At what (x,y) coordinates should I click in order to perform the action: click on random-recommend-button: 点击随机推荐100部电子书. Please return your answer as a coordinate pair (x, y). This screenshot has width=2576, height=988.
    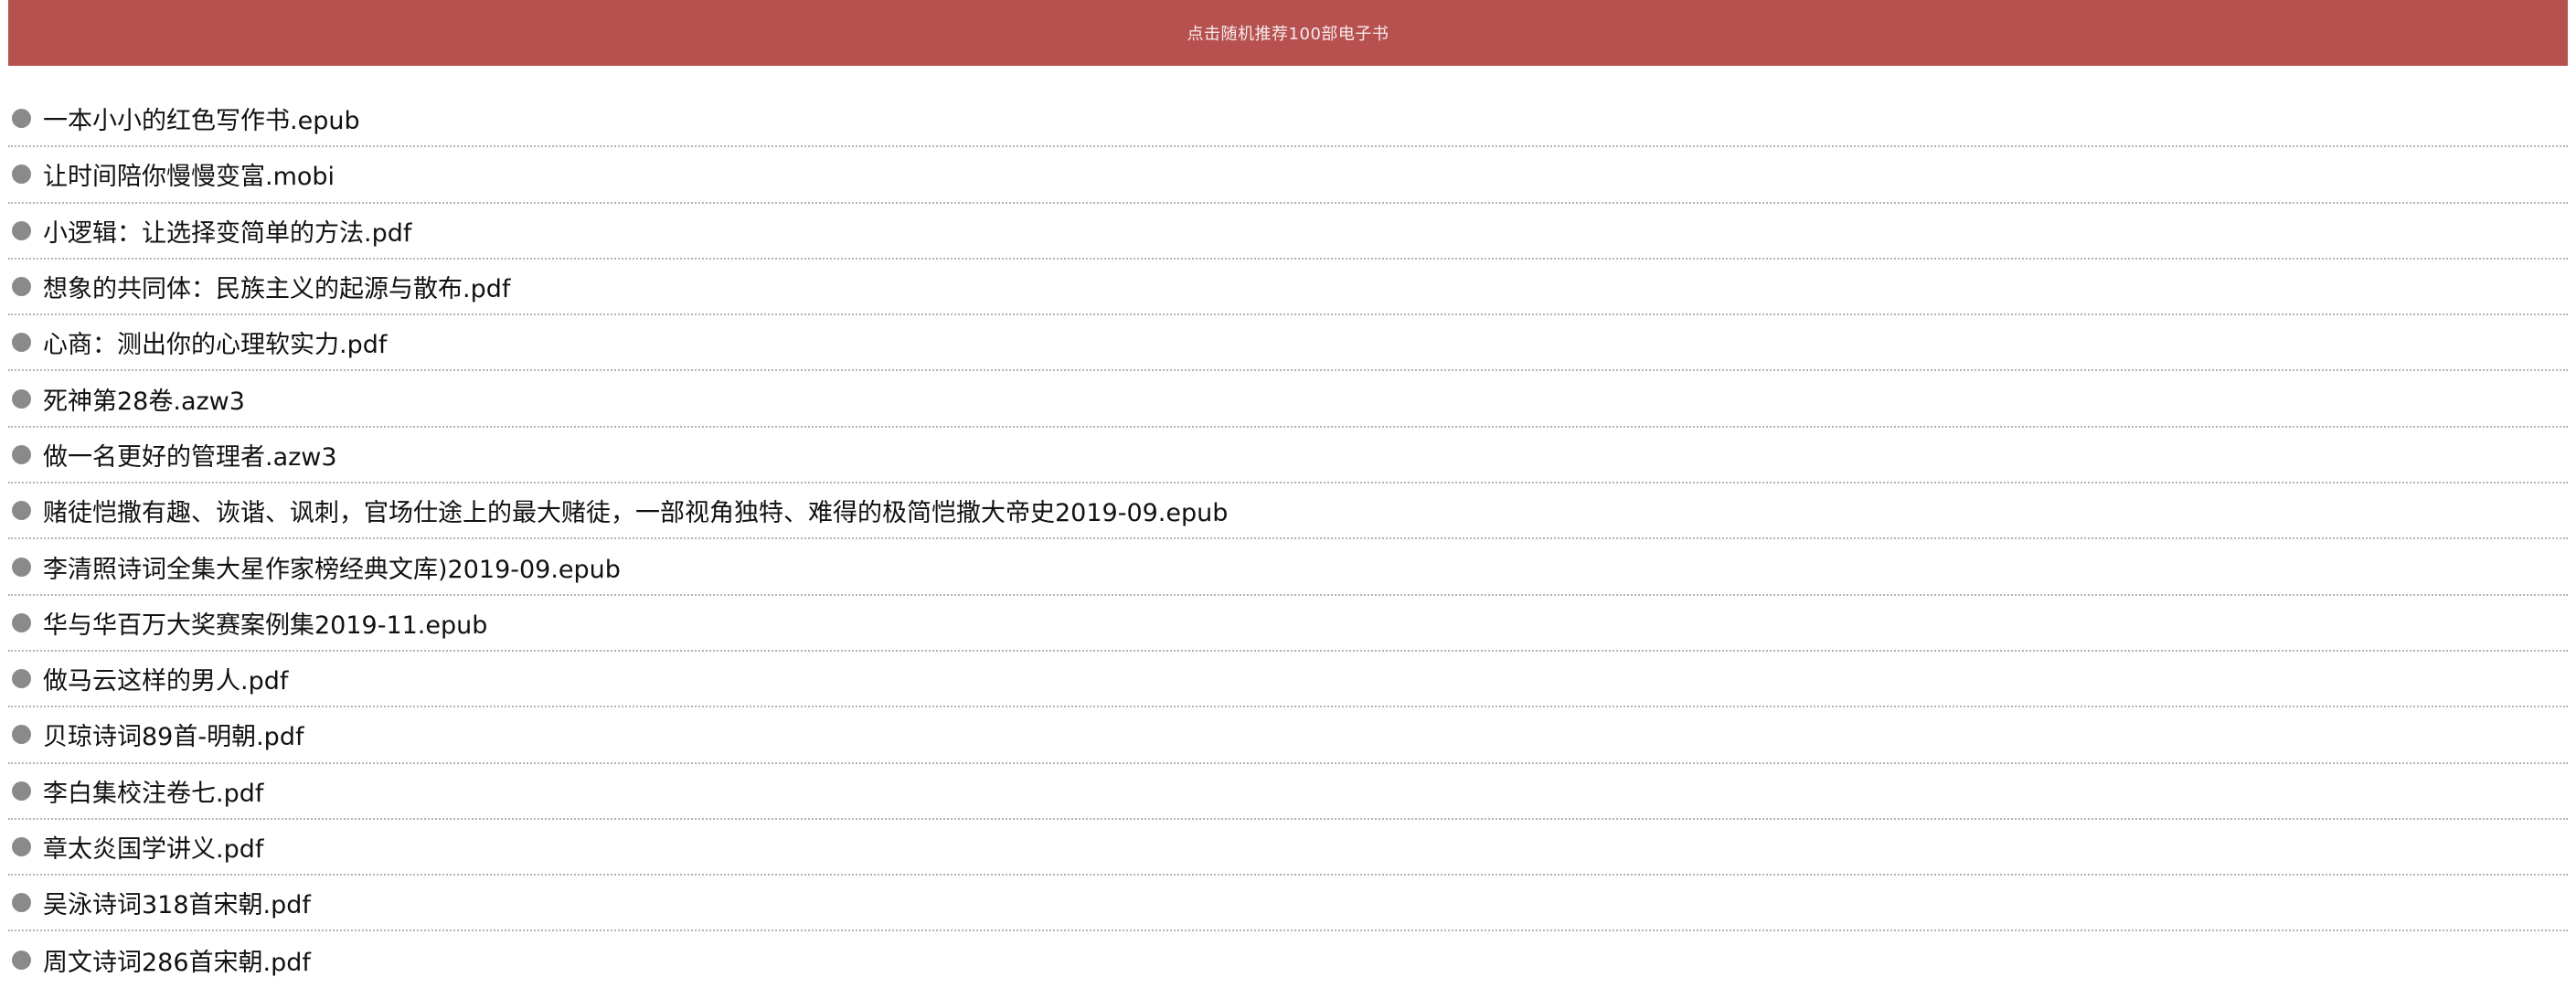
    Looking at the image, I should click on (1288, 33).